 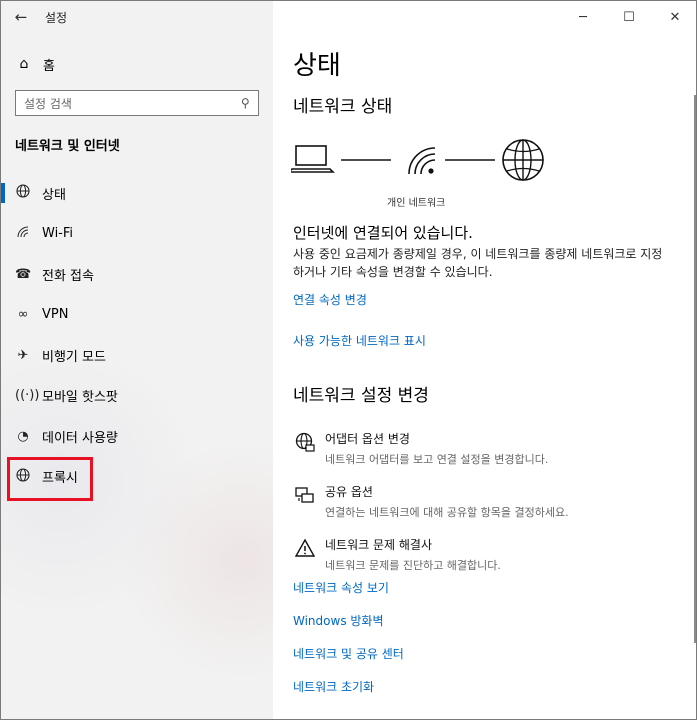 What do you see at coordinates (80, 438) in the screenshot?
I see `sidebar-item-label: 데이터 사용량` at bounding box center [80, 438].